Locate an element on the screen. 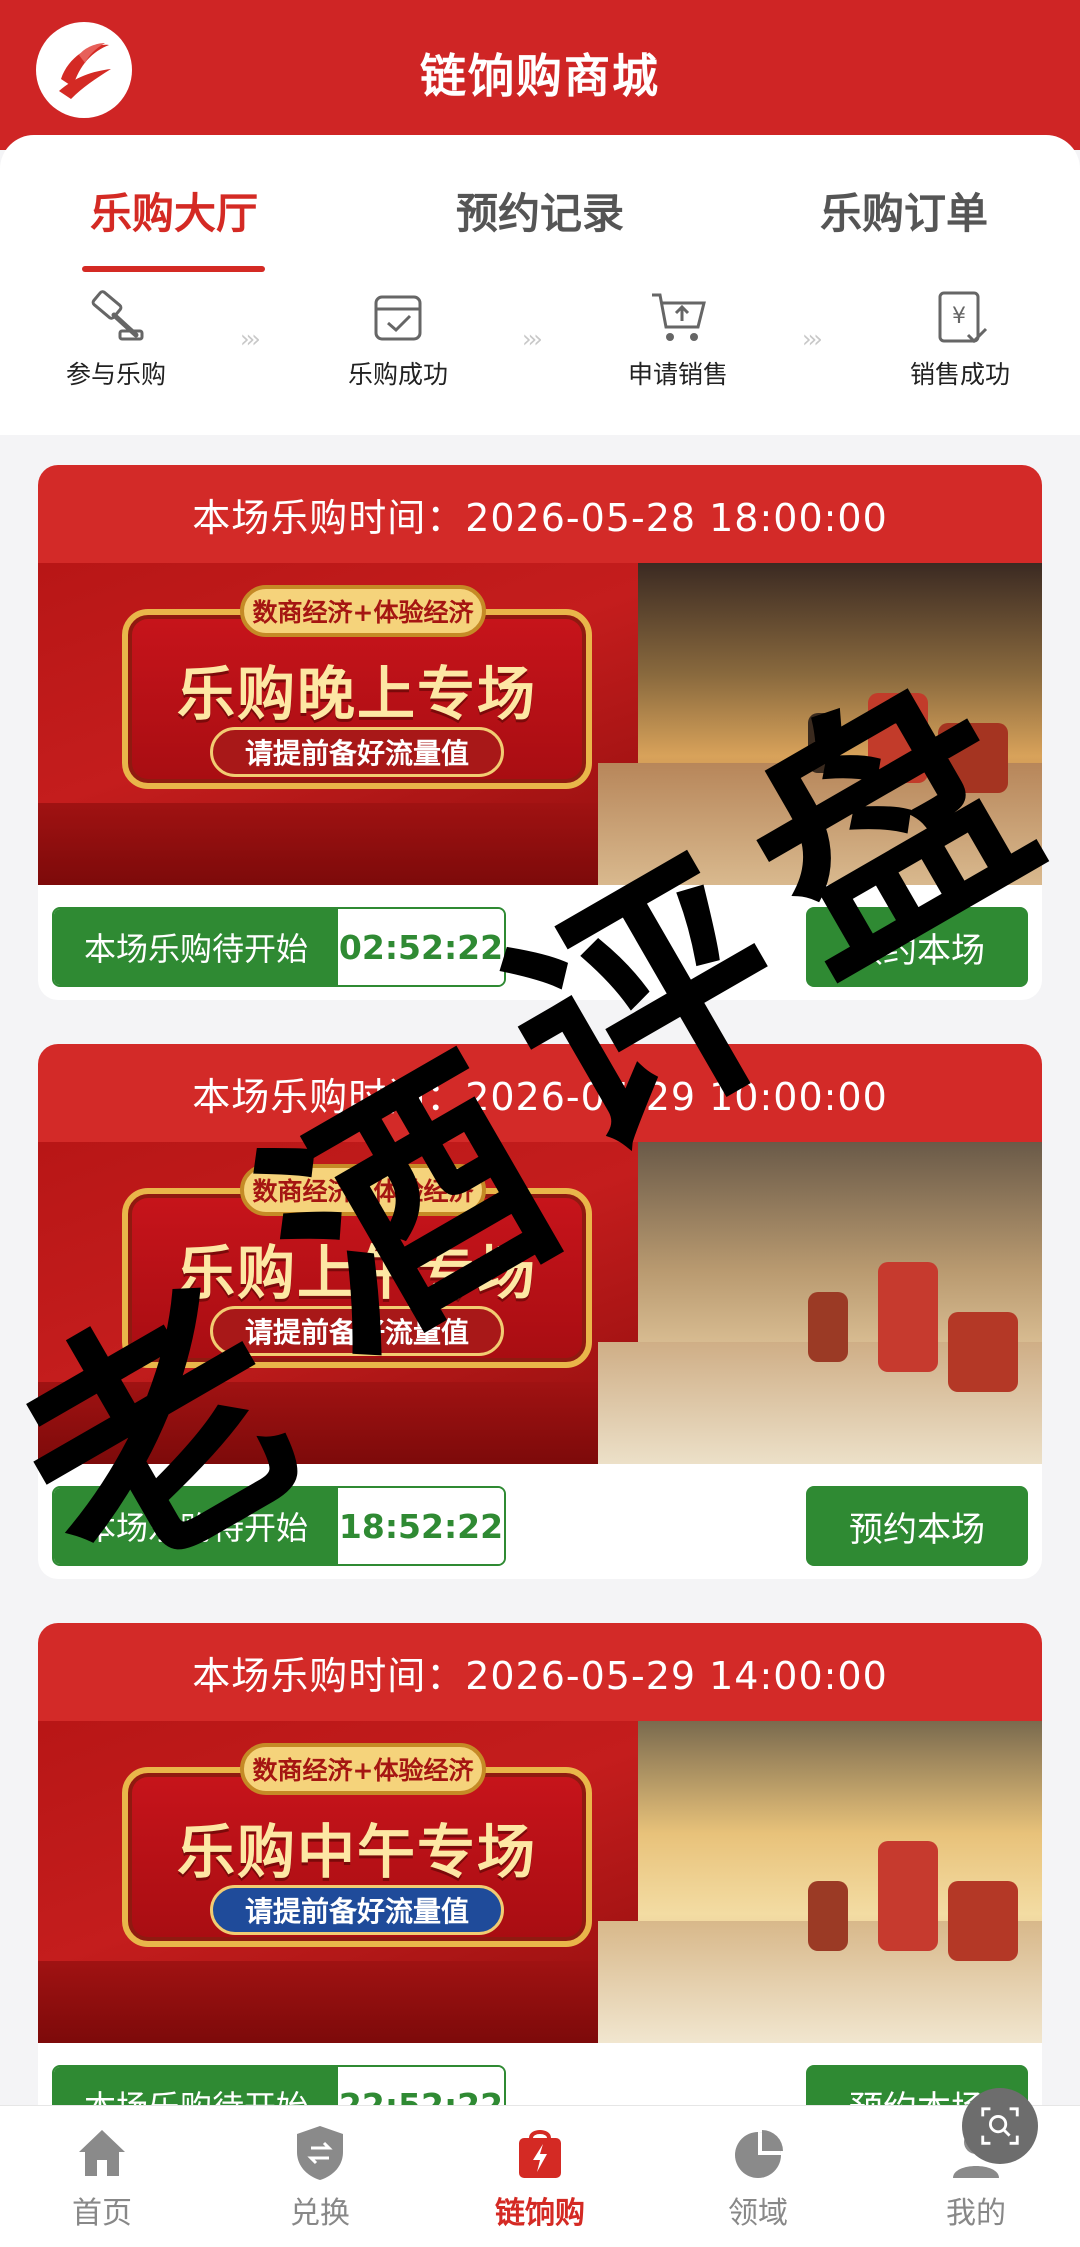 The height and width of the screenshot is (2247, 1080). home-icon is located at coordinates (102, 2153).